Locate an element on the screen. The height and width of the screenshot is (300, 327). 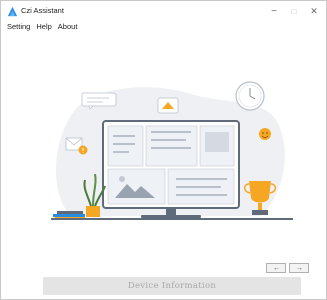
smiley-icon is located at coordinates (265, 134).